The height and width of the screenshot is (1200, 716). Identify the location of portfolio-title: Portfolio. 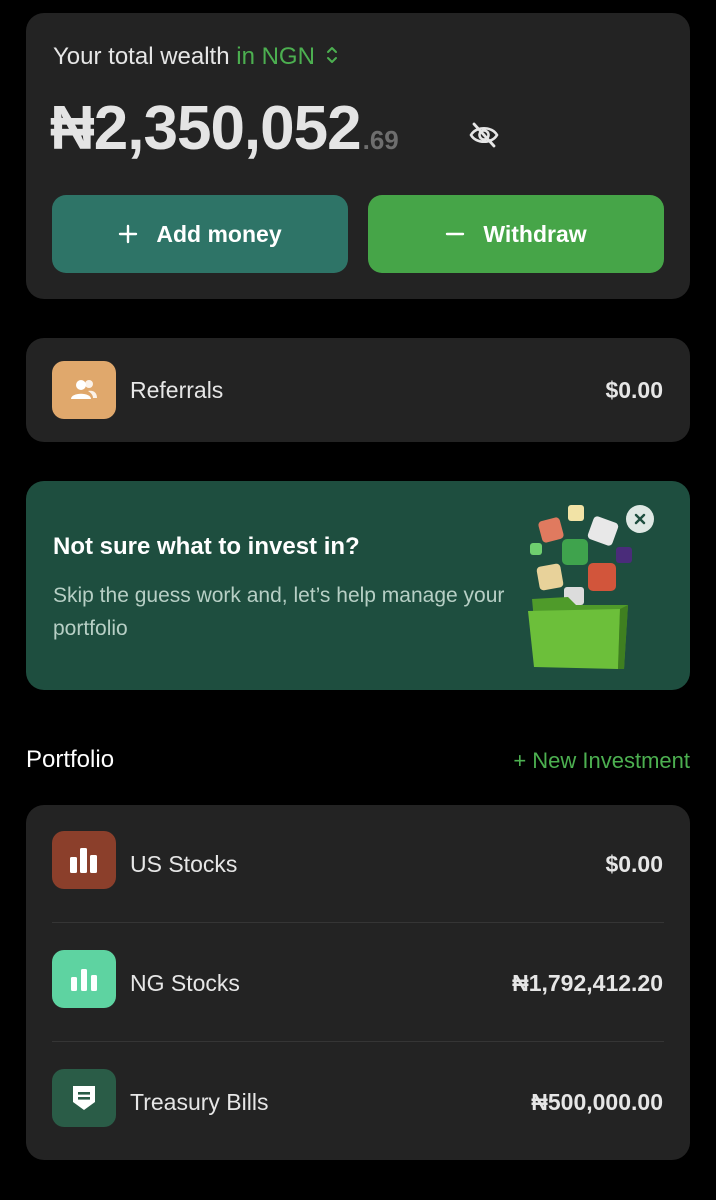
(70, 759).